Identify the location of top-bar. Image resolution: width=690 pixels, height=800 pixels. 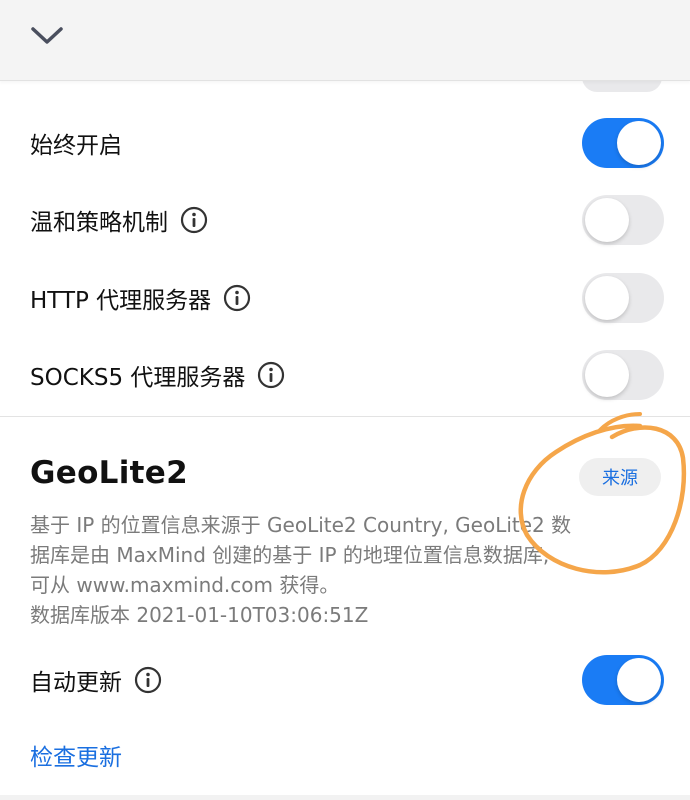
(345, 40).